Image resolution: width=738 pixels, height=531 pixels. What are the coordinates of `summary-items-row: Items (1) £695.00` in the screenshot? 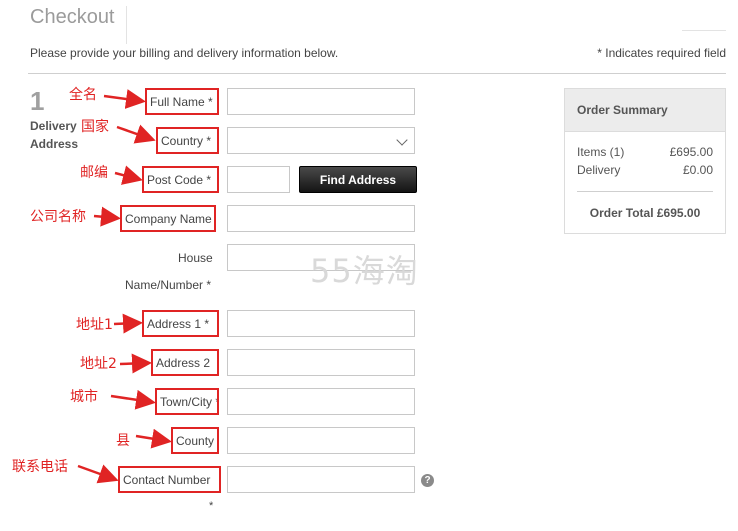 It's located at (645, 152).